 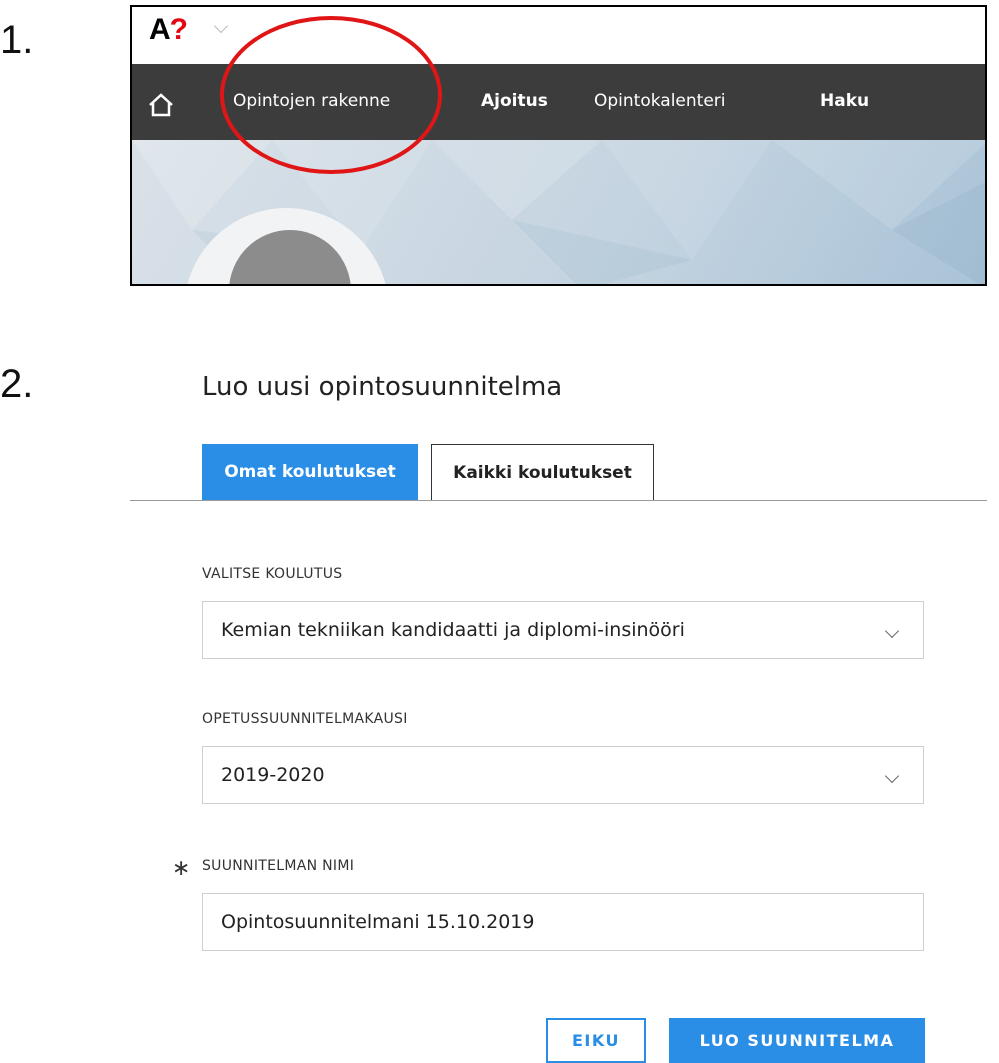 I want to click on plan-name-input: Opintosuunnitelmani 15.10.2019, so click(x=563, y=922).